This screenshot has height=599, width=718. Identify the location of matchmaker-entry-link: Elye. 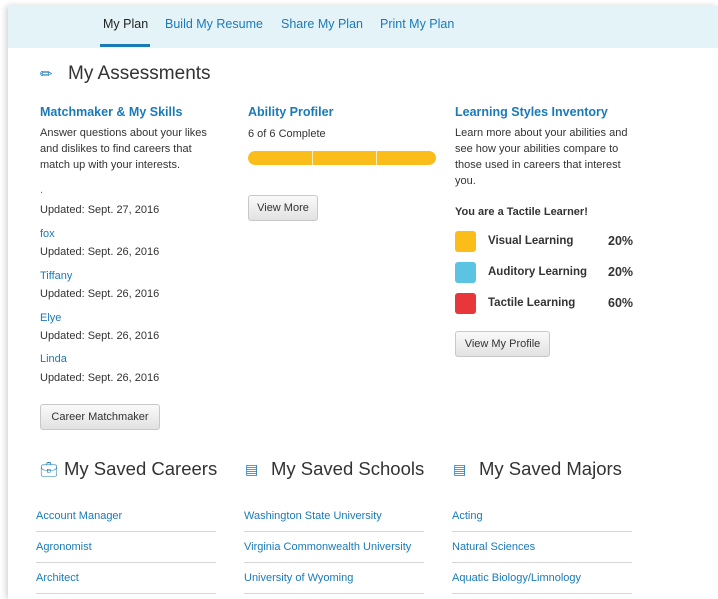
(50, 318).